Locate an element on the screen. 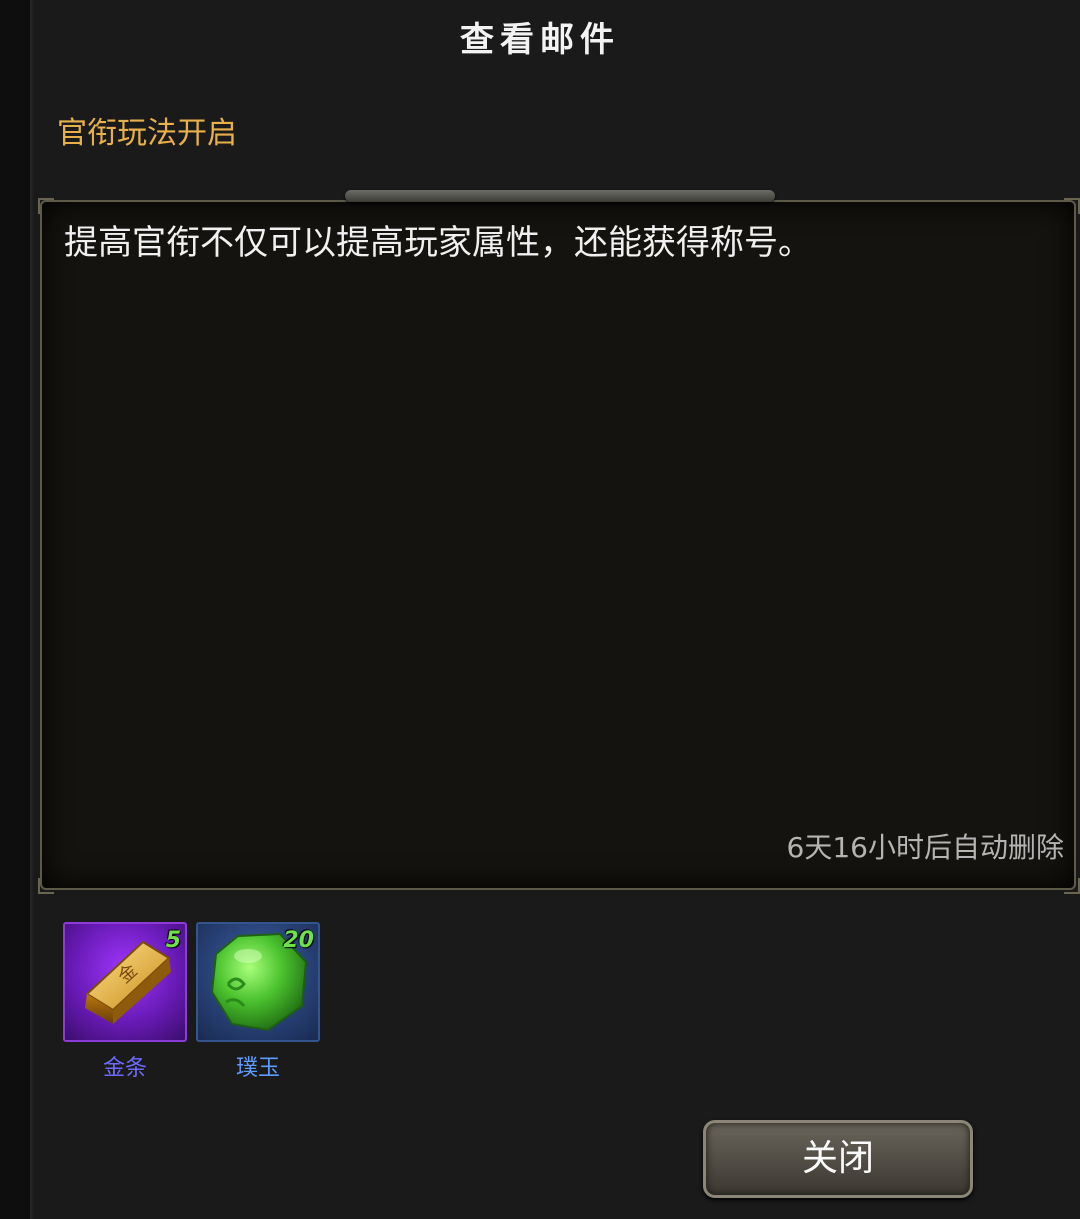  attachment-list: 金 5 金条 20 璞玉 is located at coordinates (191, 1002).